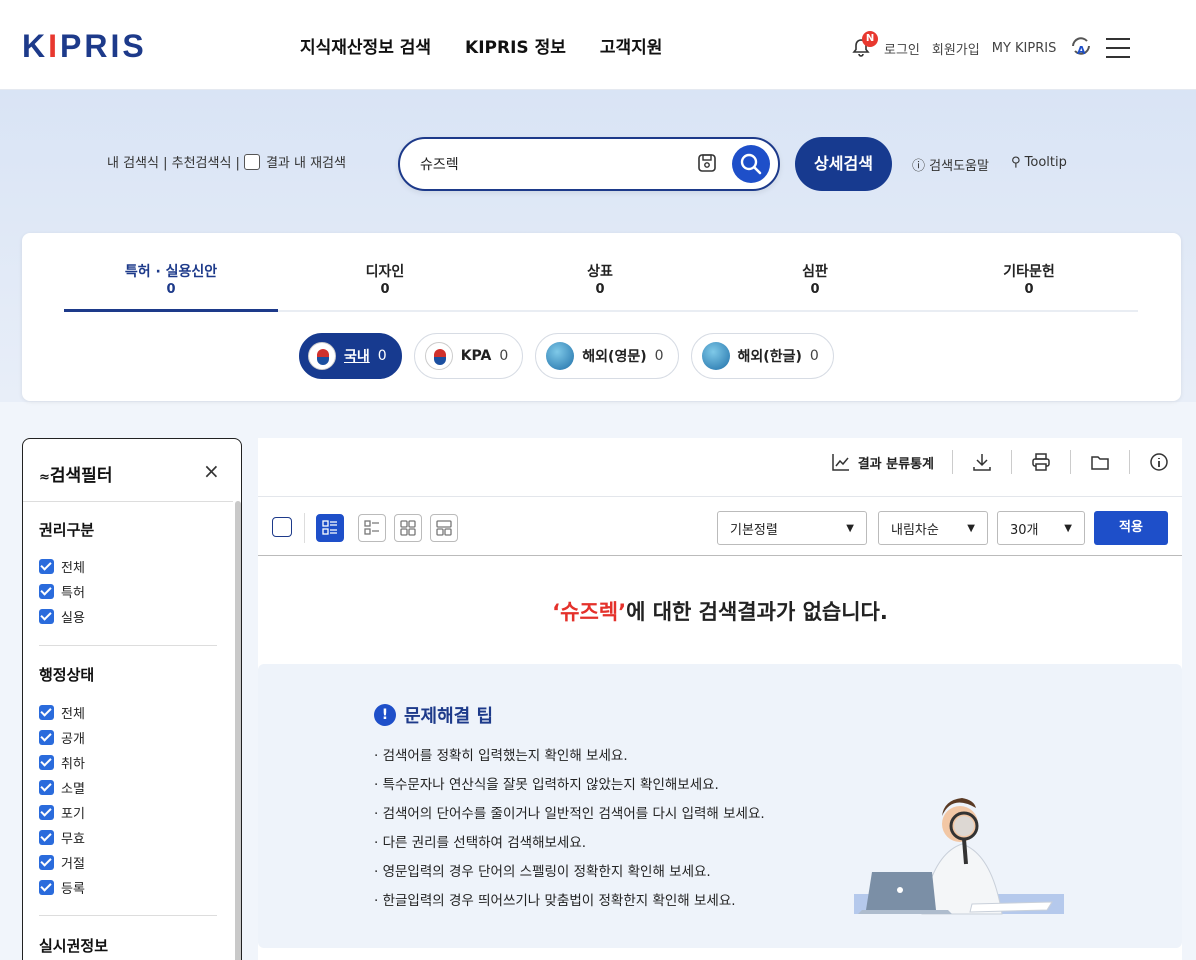  Describe the element at coordinates (1000, 462) in the screenshot. I see `result-toolbar: 결과 분류통계` at that location.